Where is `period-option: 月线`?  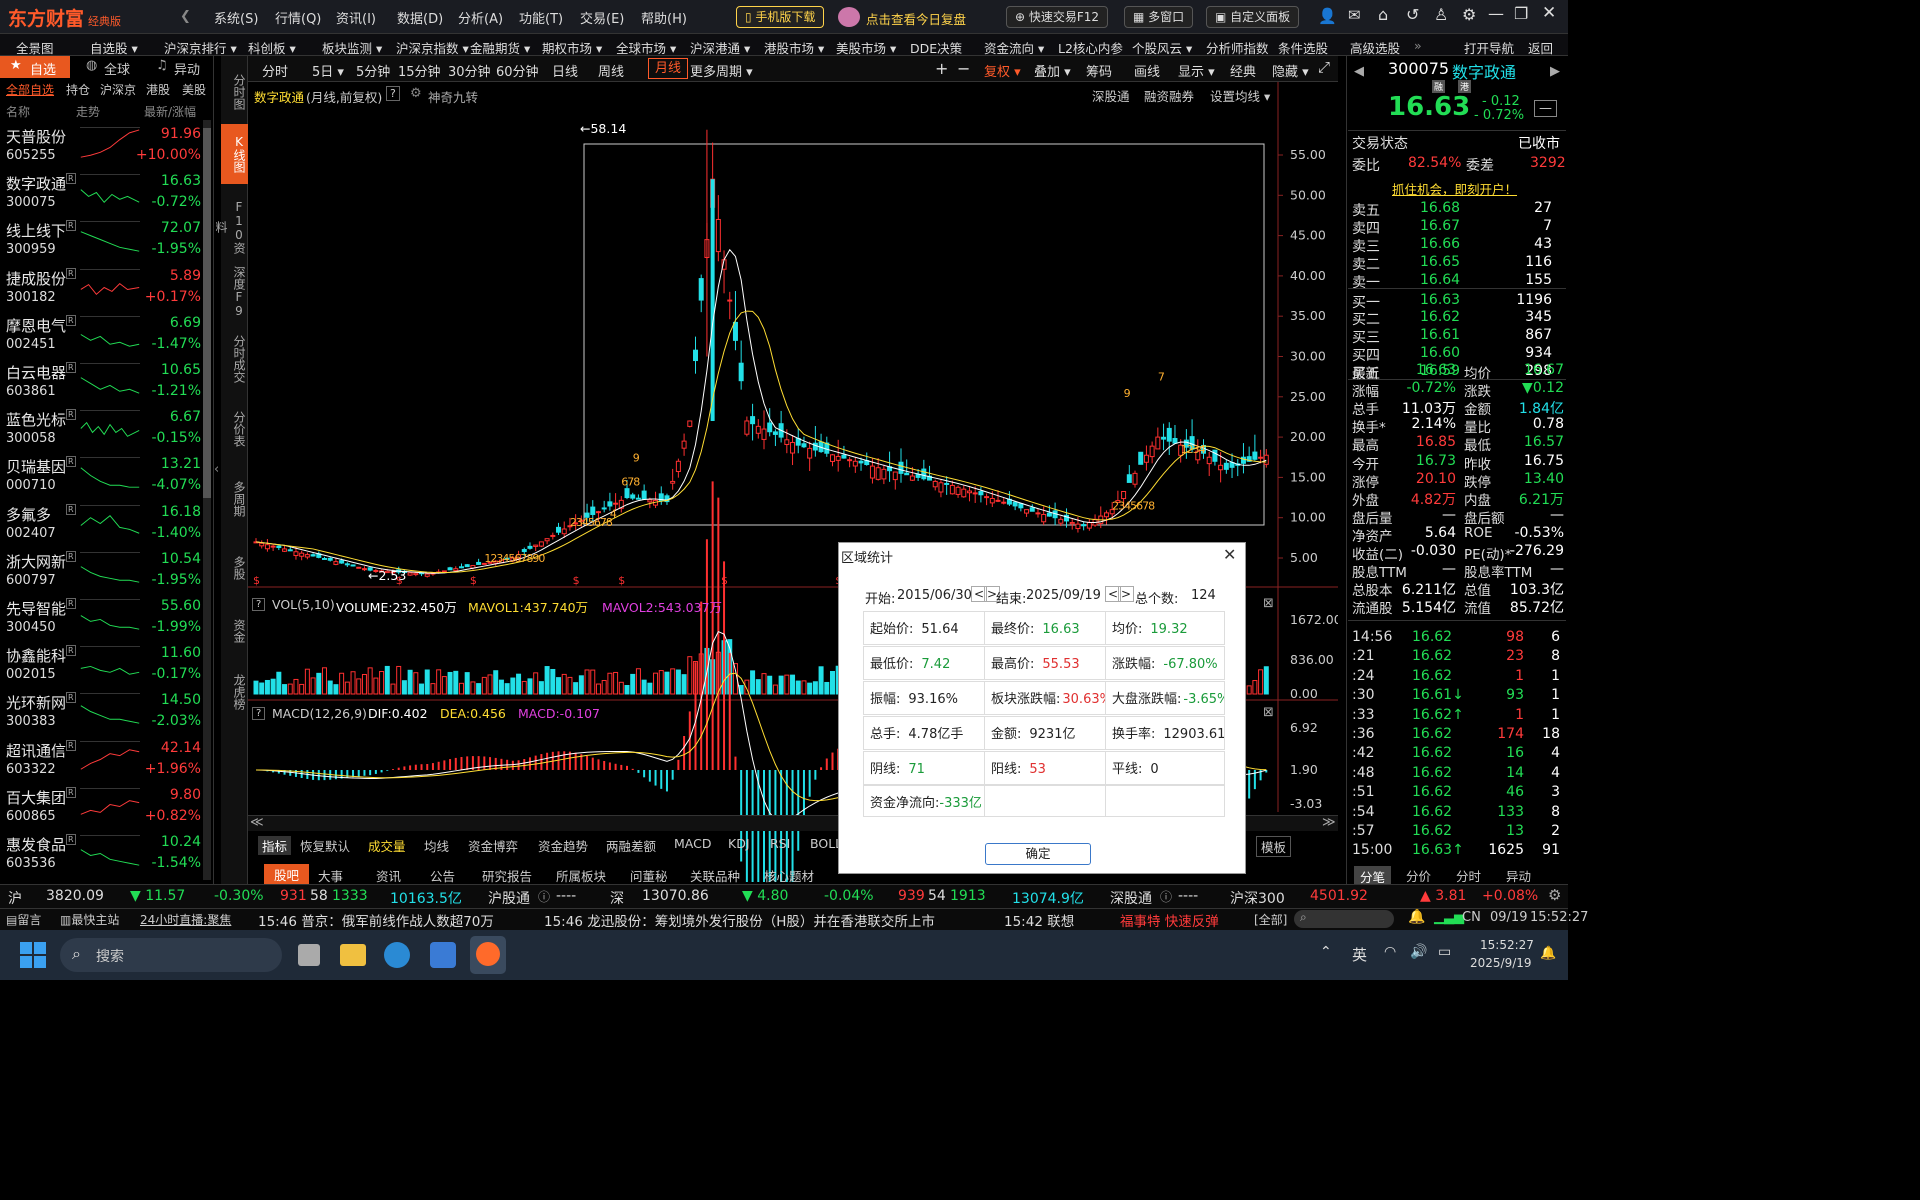 period-option: 月线 is located at coordinates (668, 68).